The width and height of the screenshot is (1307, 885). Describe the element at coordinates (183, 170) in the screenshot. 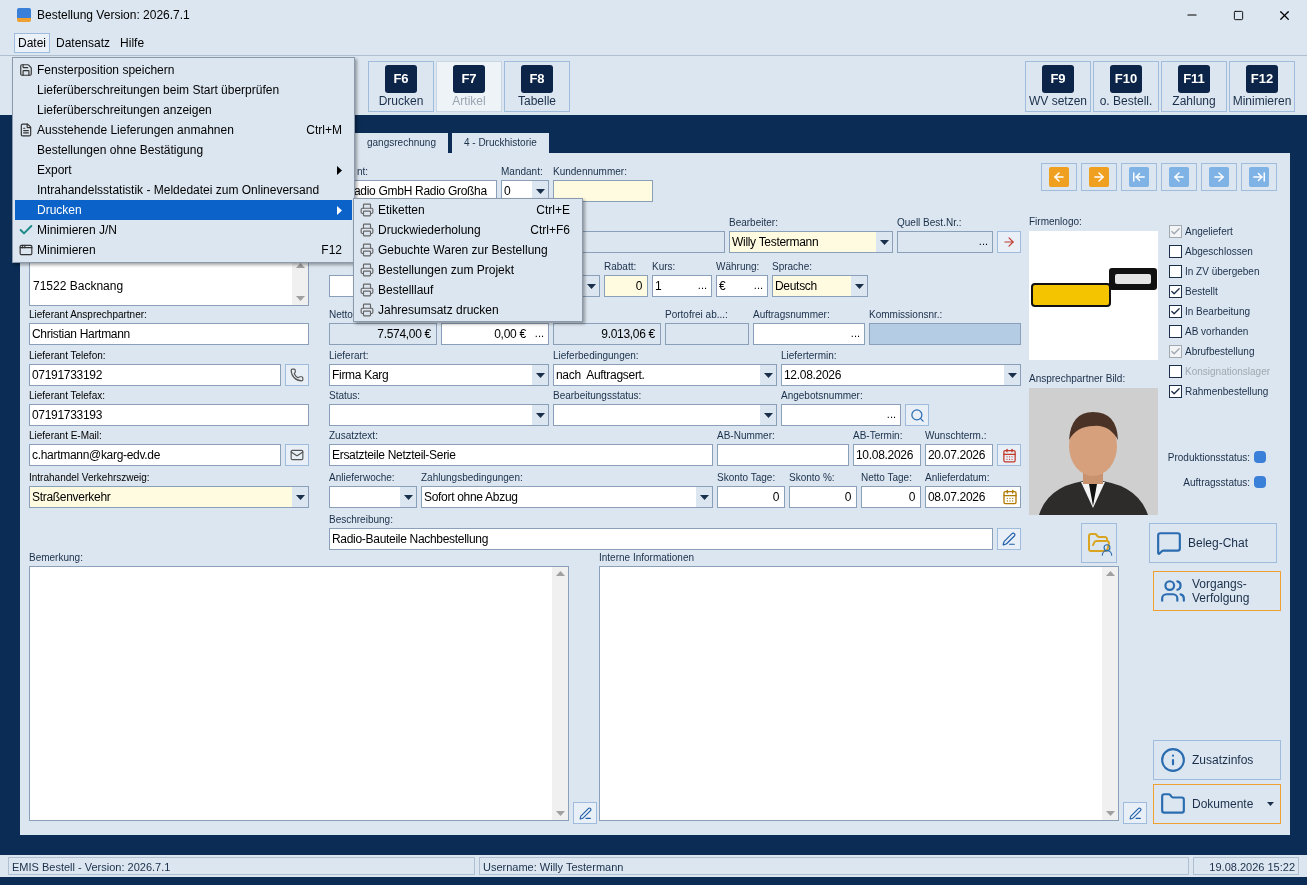

I see `menu-item: Export` at that location.